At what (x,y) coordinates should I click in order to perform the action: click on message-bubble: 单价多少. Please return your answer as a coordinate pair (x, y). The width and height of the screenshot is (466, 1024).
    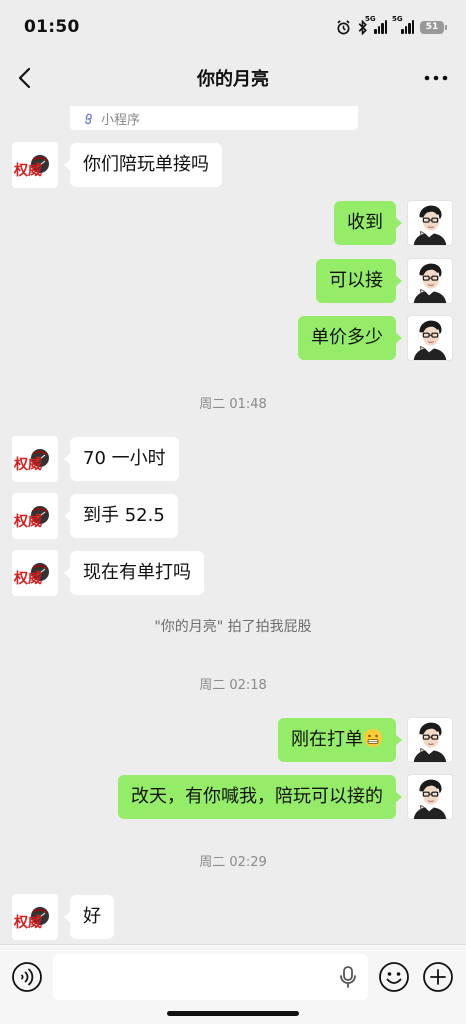
    Looking at the image, I should click on (350, 338).